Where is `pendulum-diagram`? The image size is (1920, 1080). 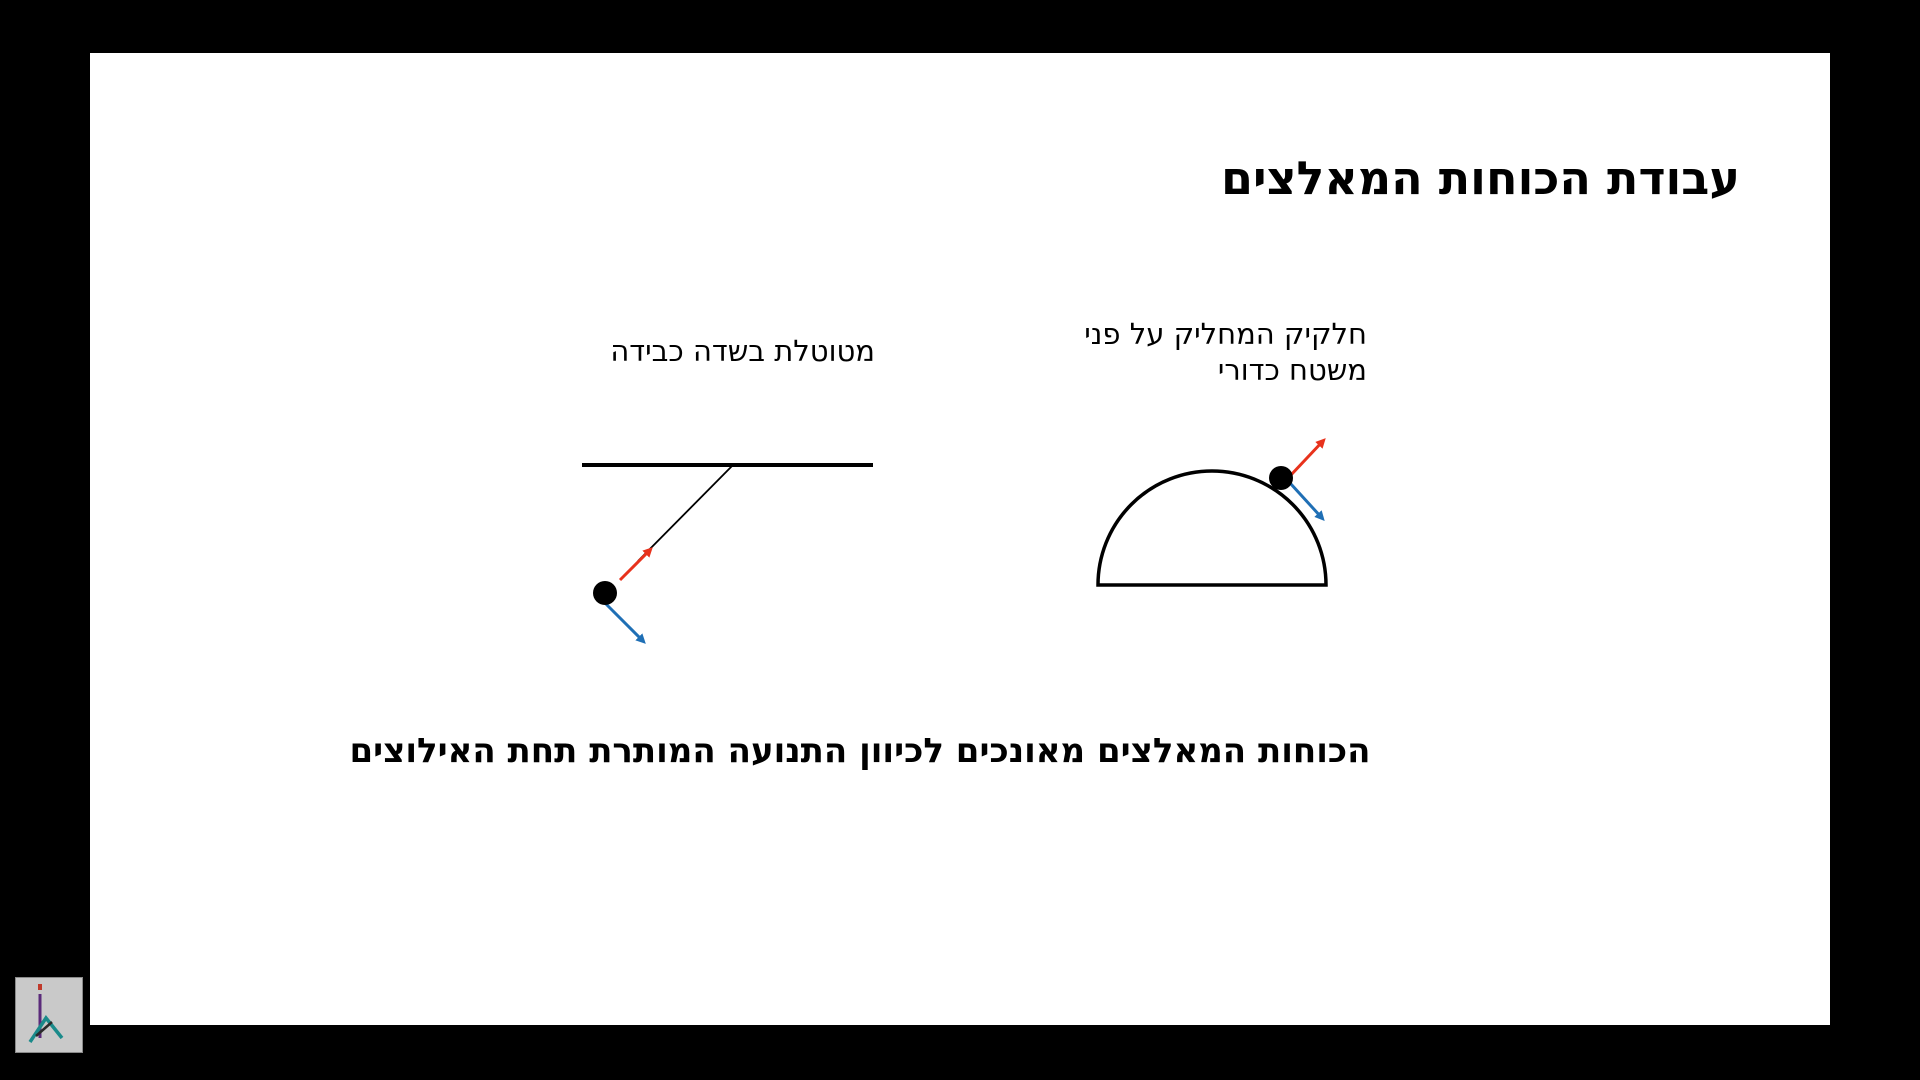
pendulum-diagram is located at coordinates (727, 553).